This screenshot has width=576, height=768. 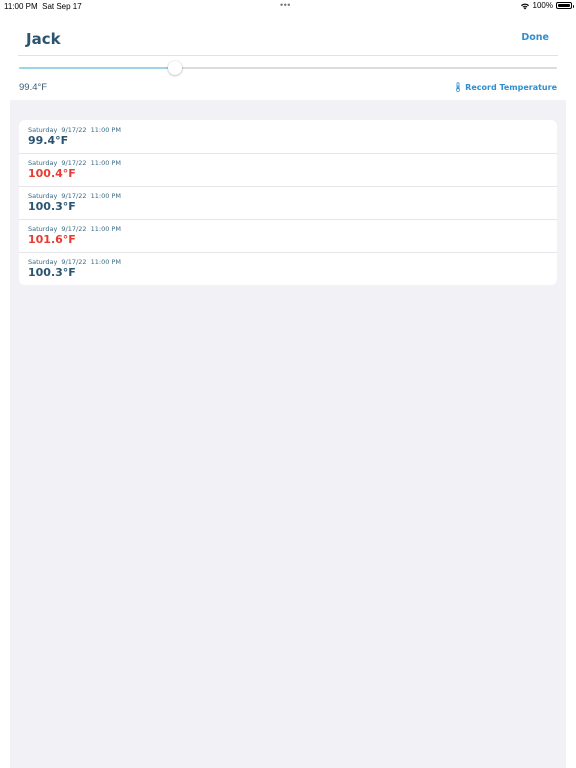 I want to click on slider-value: 99.4°F, so click(x=33, y=87).